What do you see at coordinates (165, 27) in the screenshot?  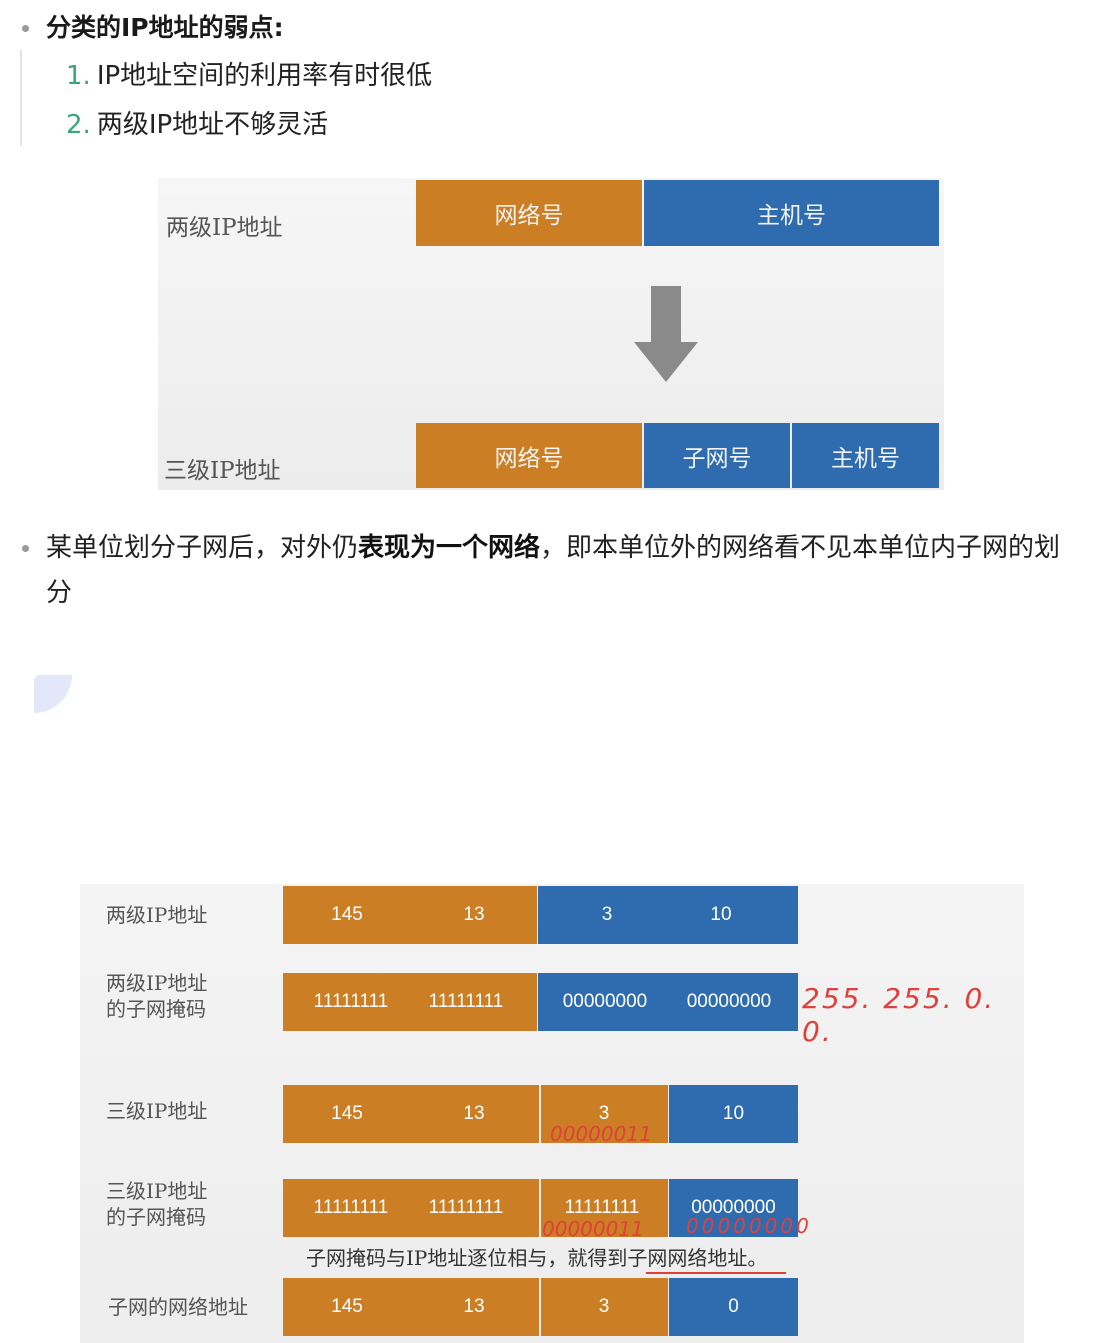 I see `section-title: 分类的IP地址的弱点:` at bounding box center [165, 27].